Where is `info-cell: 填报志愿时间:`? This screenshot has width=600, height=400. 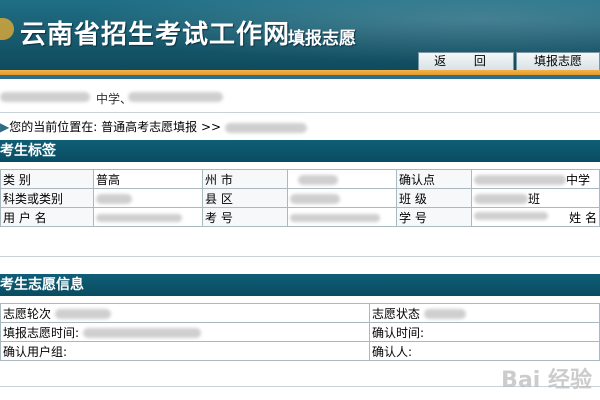 info-cell: 填报志愿时间: is located at coordinates (185, 332).